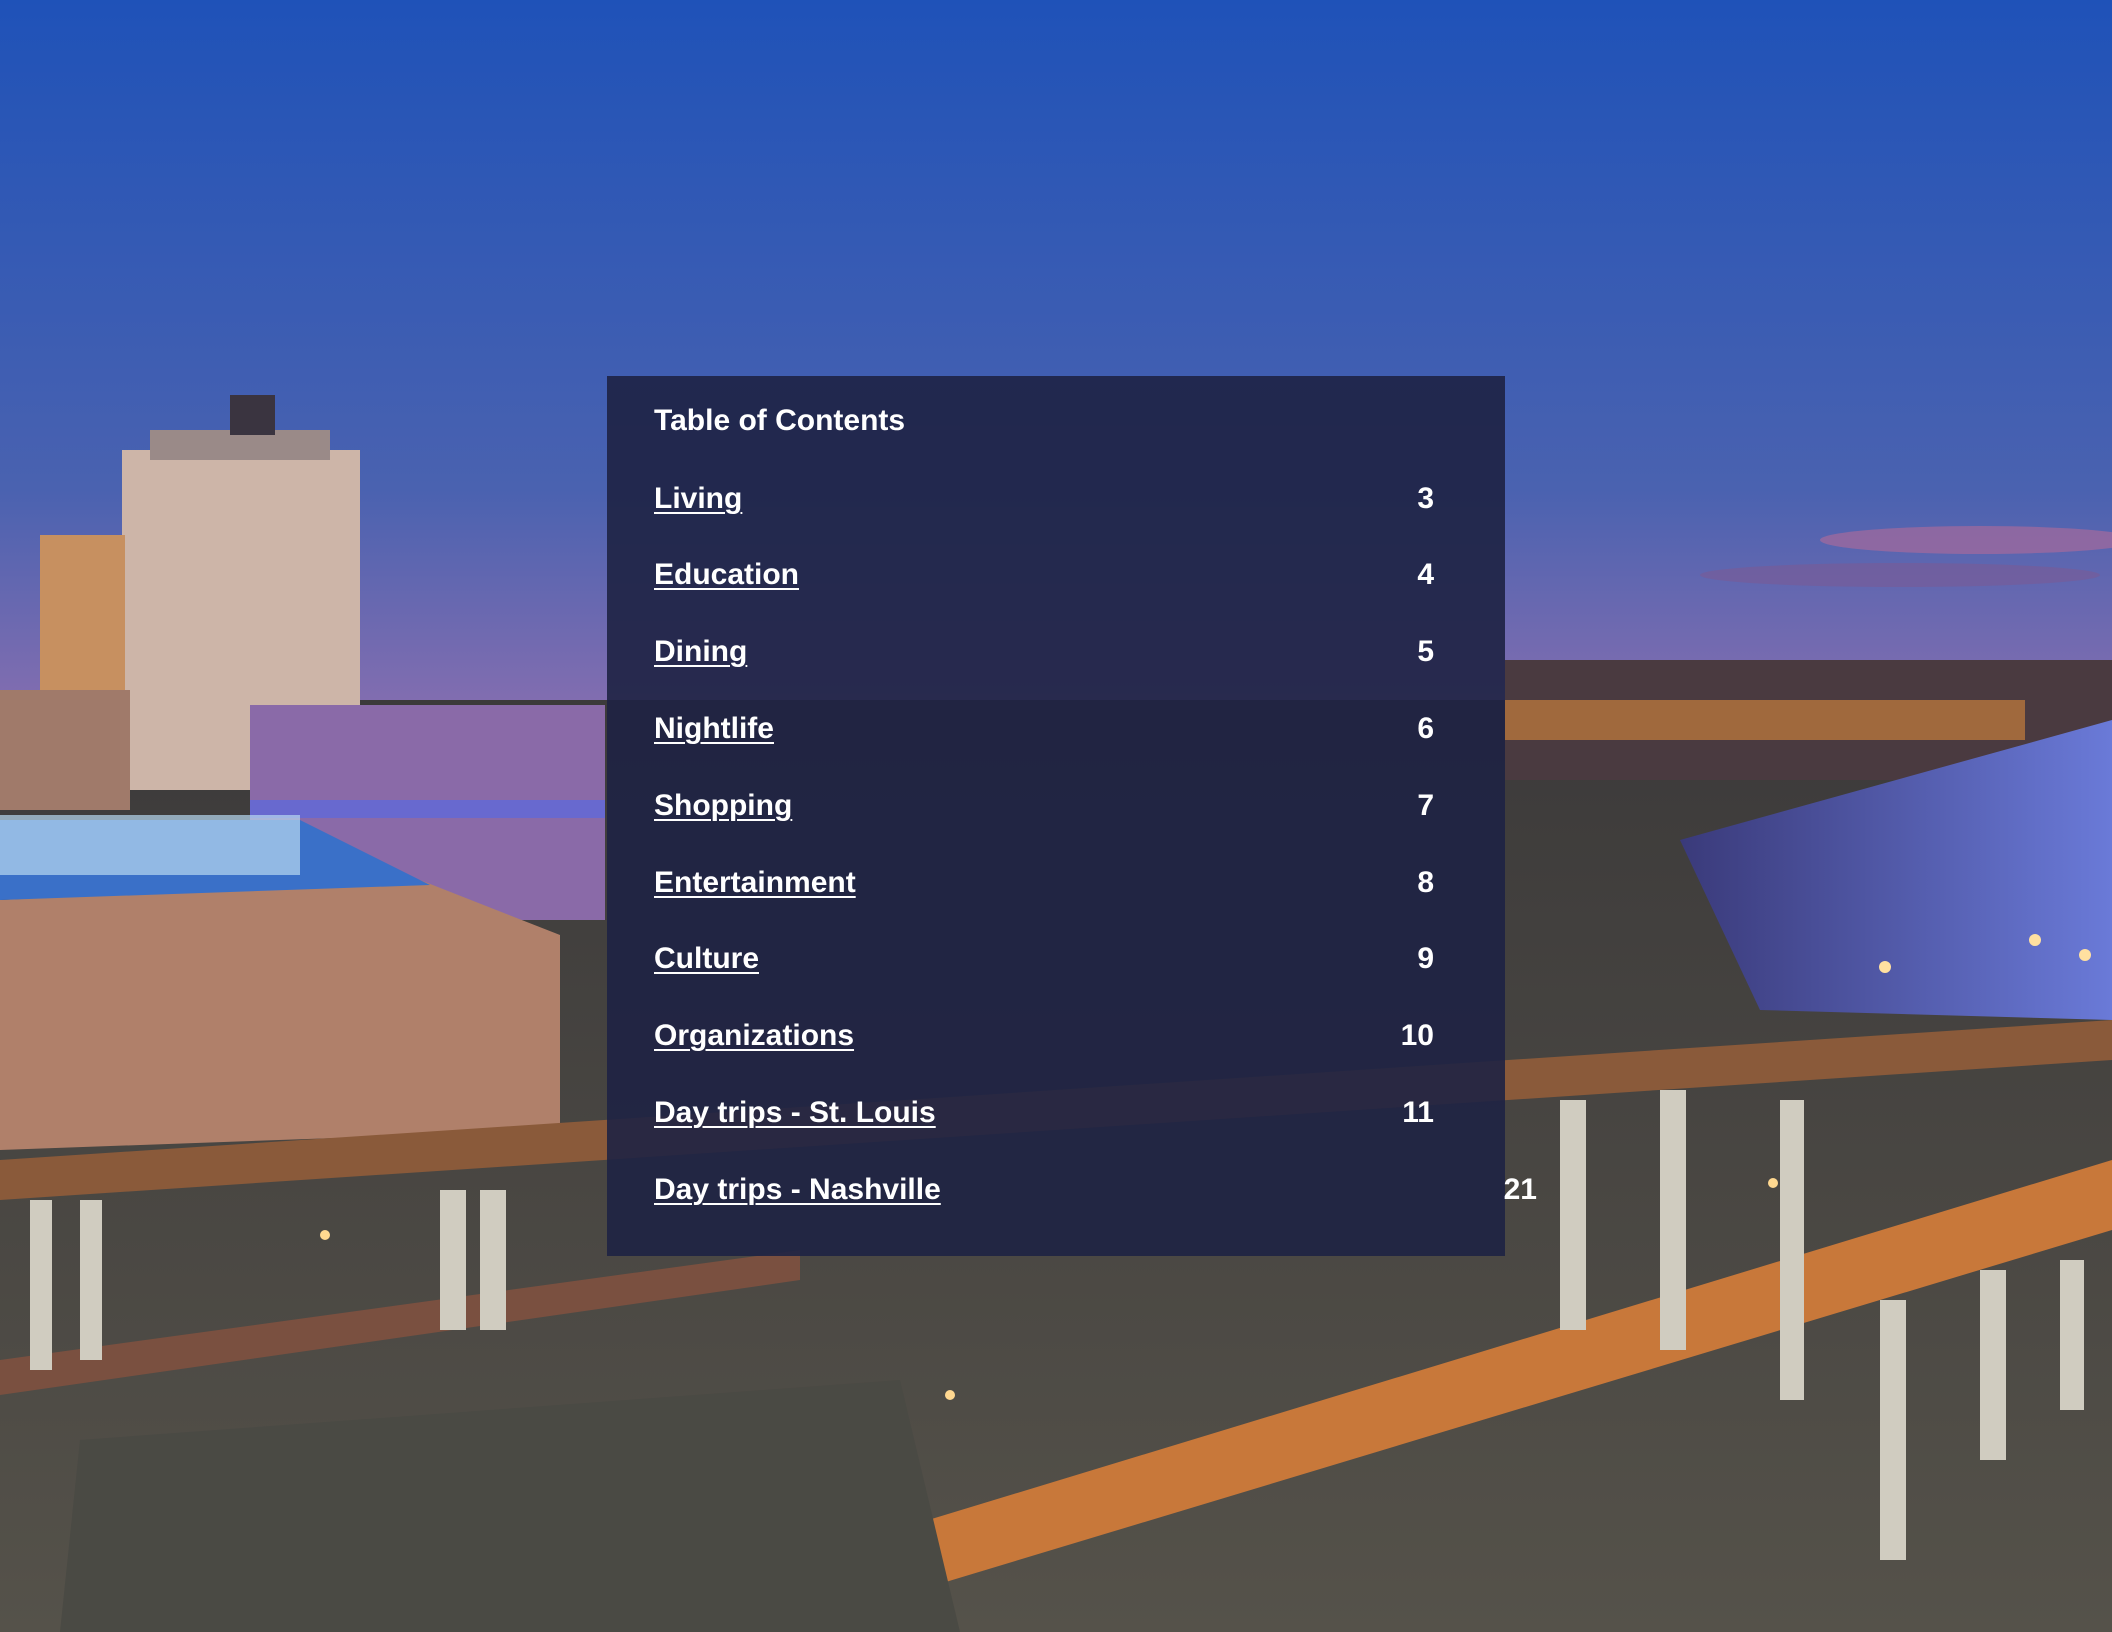 The image size is (2112, 1632). What do you see at coordinates (1425, 574) in the screenshot?
I see `toc-entry-page: 4` at bounding box center [1425, 574].